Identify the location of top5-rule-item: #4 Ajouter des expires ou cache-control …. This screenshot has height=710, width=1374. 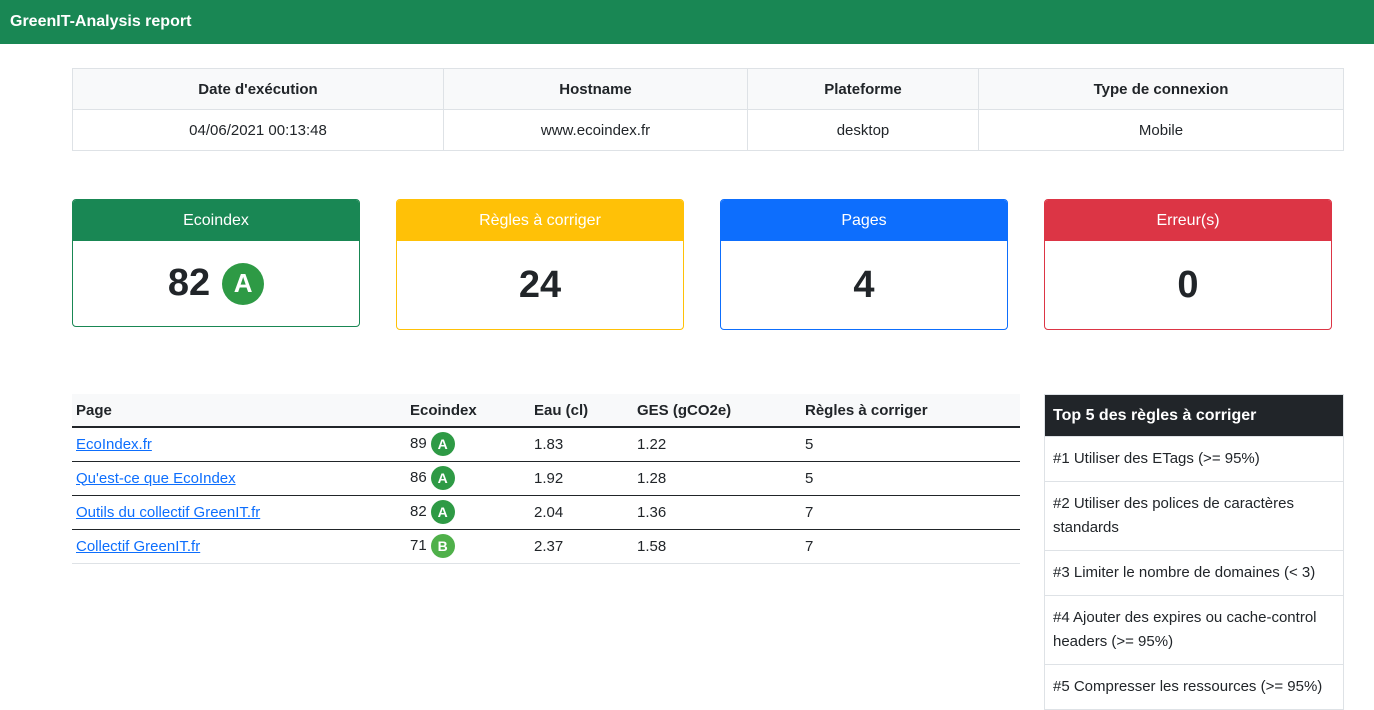
(1194, 629).